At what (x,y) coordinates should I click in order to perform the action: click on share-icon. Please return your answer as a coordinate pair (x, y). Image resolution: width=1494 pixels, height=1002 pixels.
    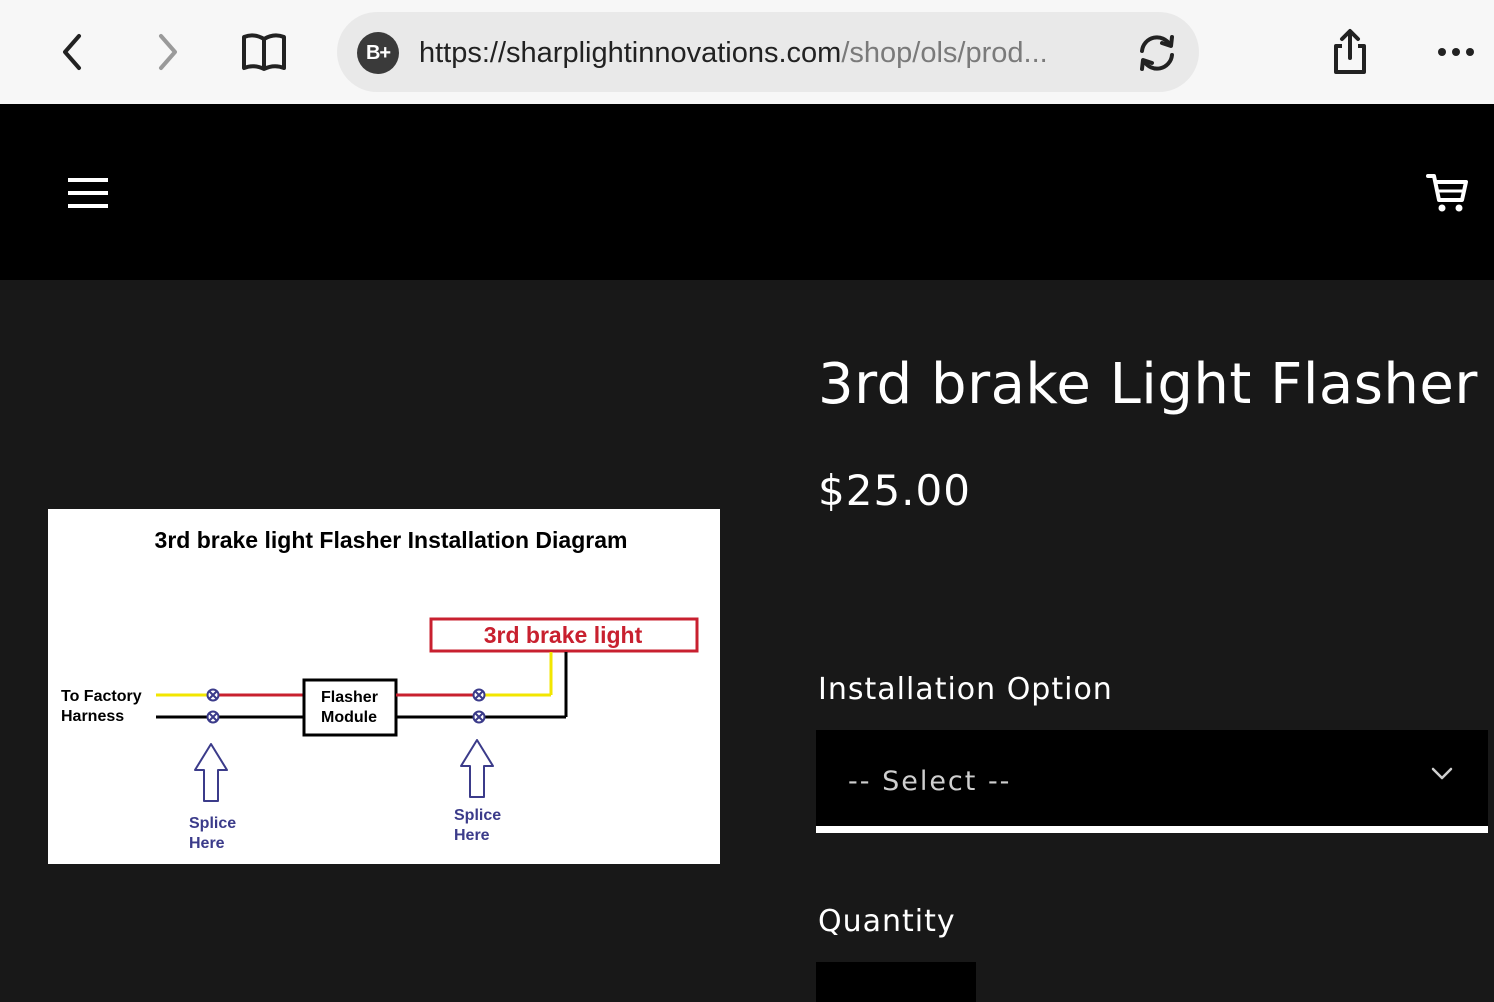
    Looking at the image, I should click on (1350, 51).